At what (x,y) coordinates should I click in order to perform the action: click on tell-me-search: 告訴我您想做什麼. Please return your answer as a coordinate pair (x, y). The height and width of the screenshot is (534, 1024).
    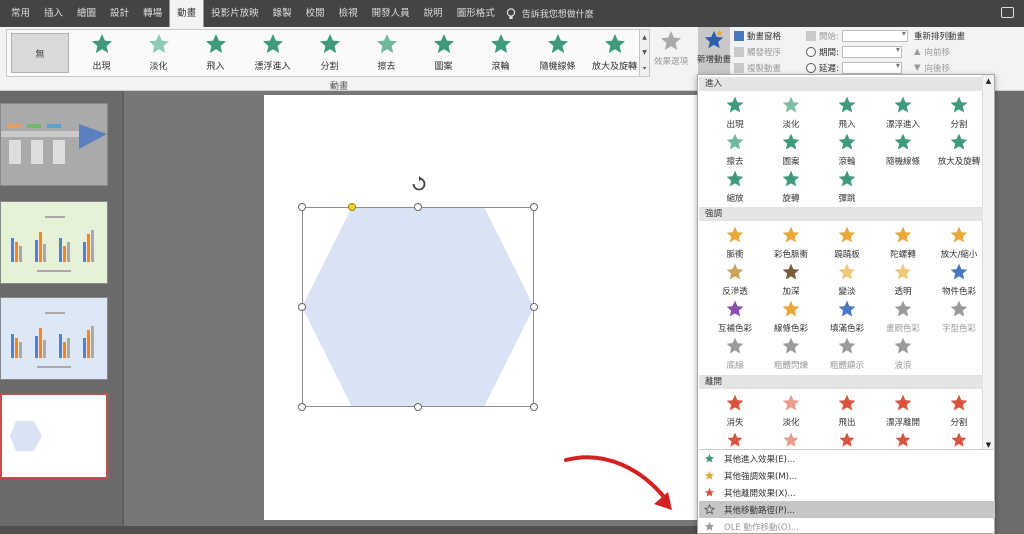
    Looking at the image, I should click on (550, 13).